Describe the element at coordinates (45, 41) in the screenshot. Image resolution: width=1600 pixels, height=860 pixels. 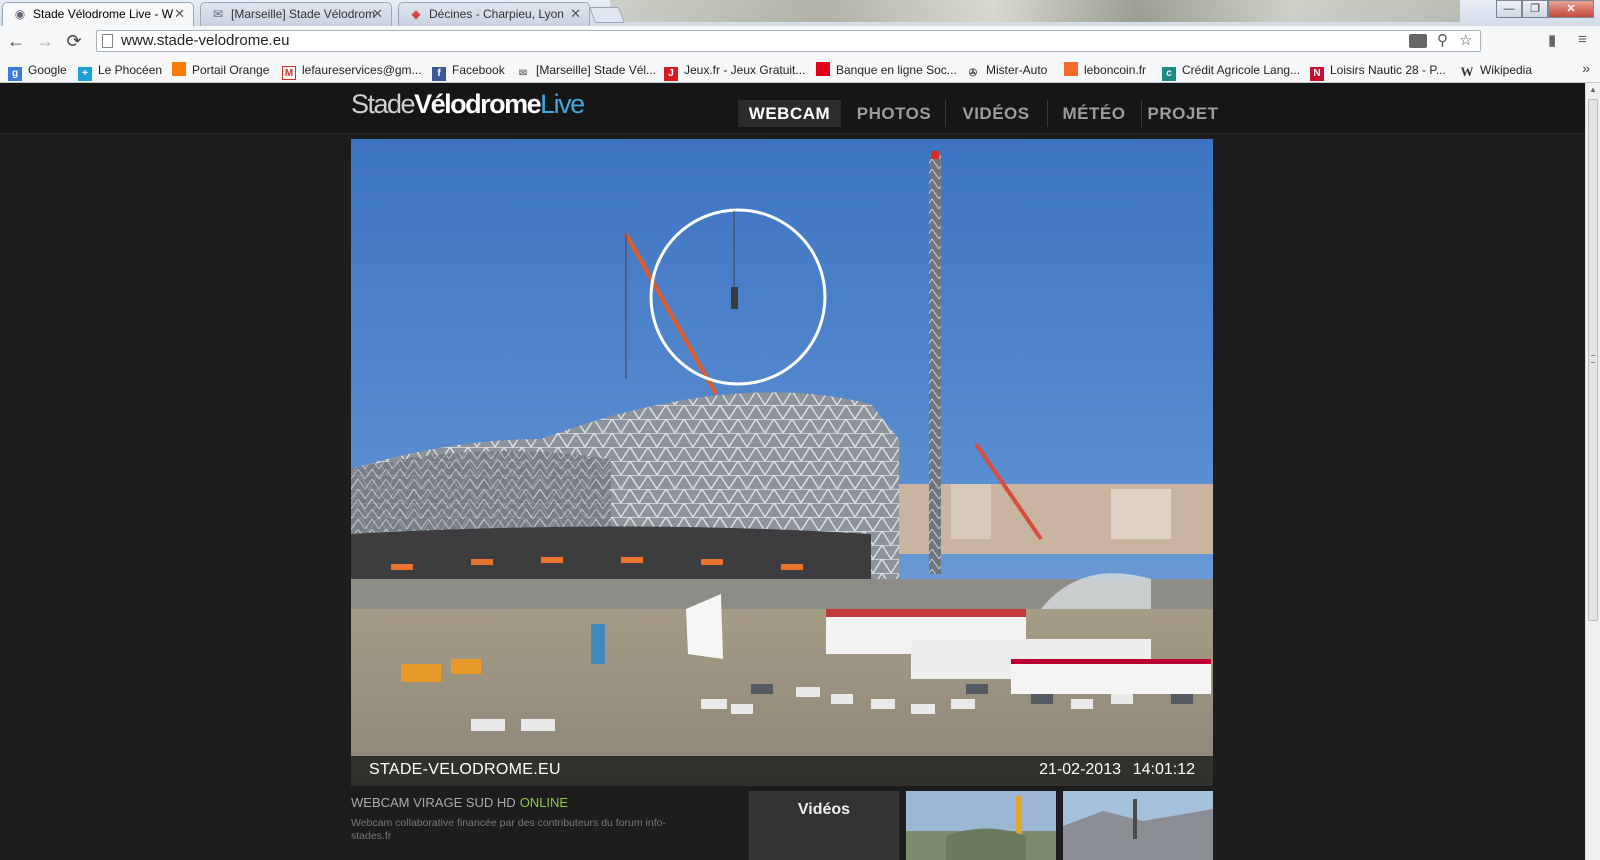
I see `forward-button: →` at that location.